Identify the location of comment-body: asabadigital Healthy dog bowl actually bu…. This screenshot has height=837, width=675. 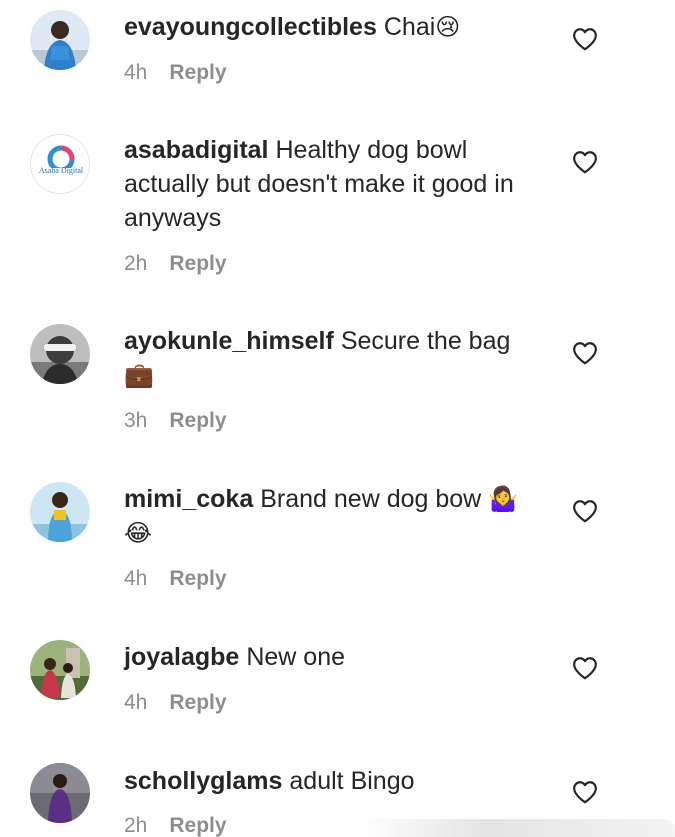
(334, 184).